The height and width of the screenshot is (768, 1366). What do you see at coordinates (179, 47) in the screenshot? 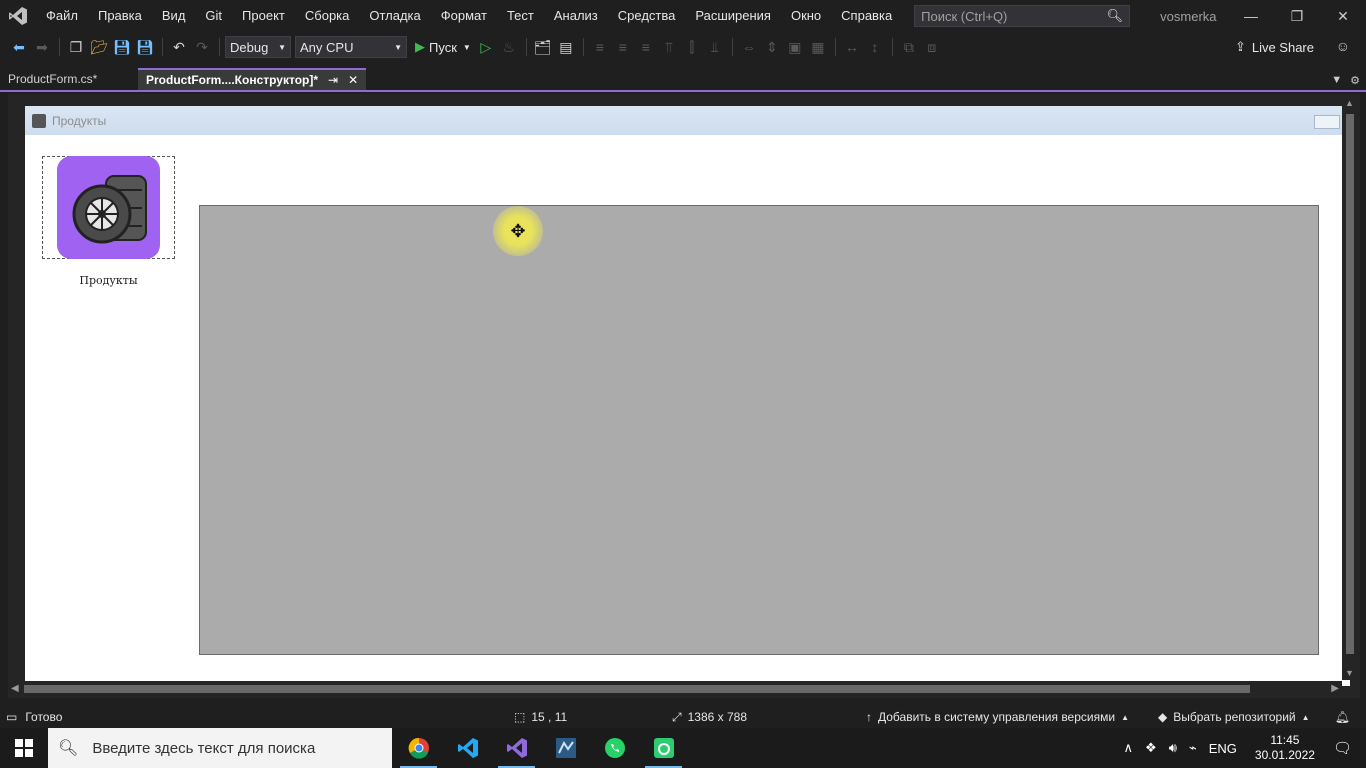
I see `undo-icon: ↶` at bounding box center [179, 47].